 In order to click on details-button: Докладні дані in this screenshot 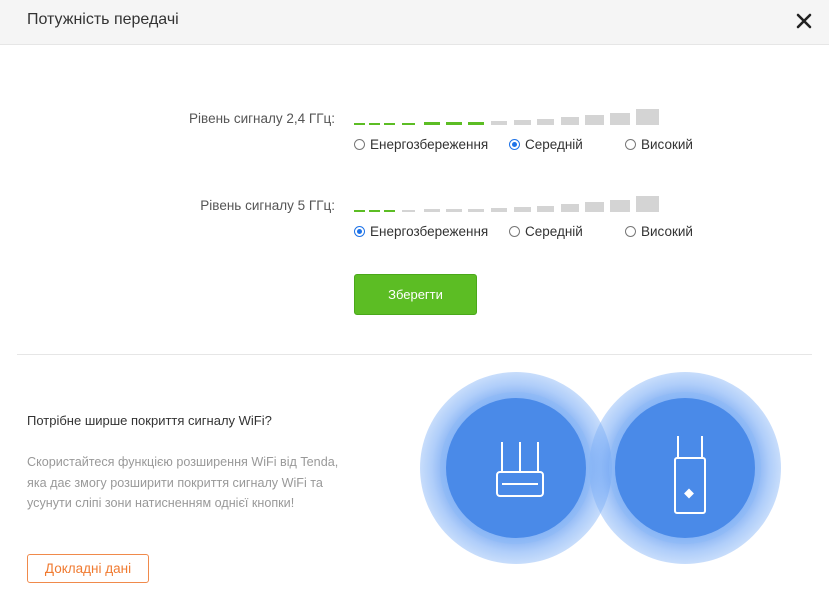, I will do `click(88, 568)`.